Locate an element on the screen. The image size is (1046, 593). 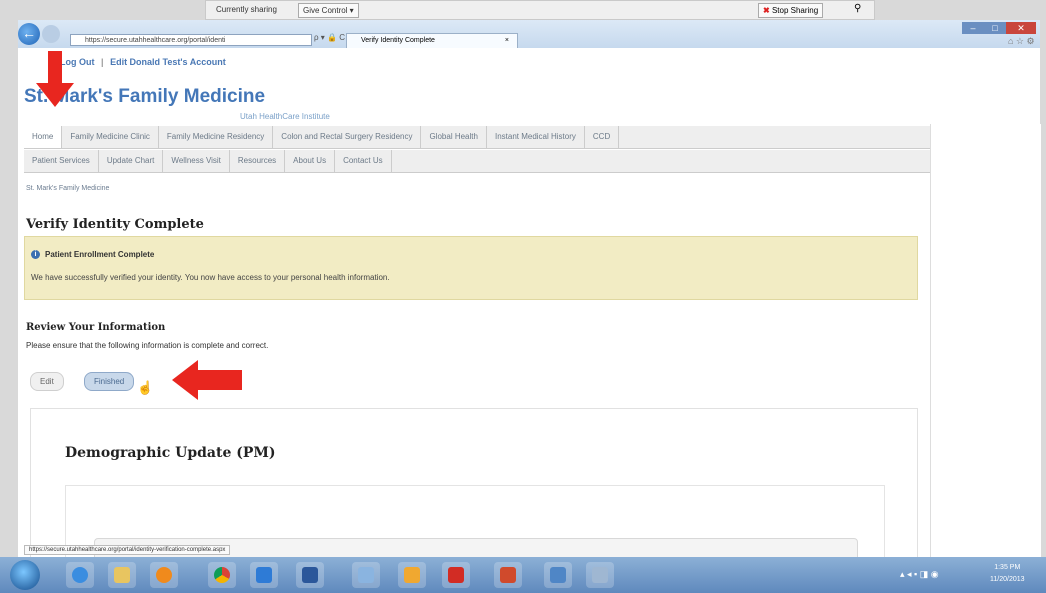
nav-item-ccd: CCD is located at coordinates (602, 137).